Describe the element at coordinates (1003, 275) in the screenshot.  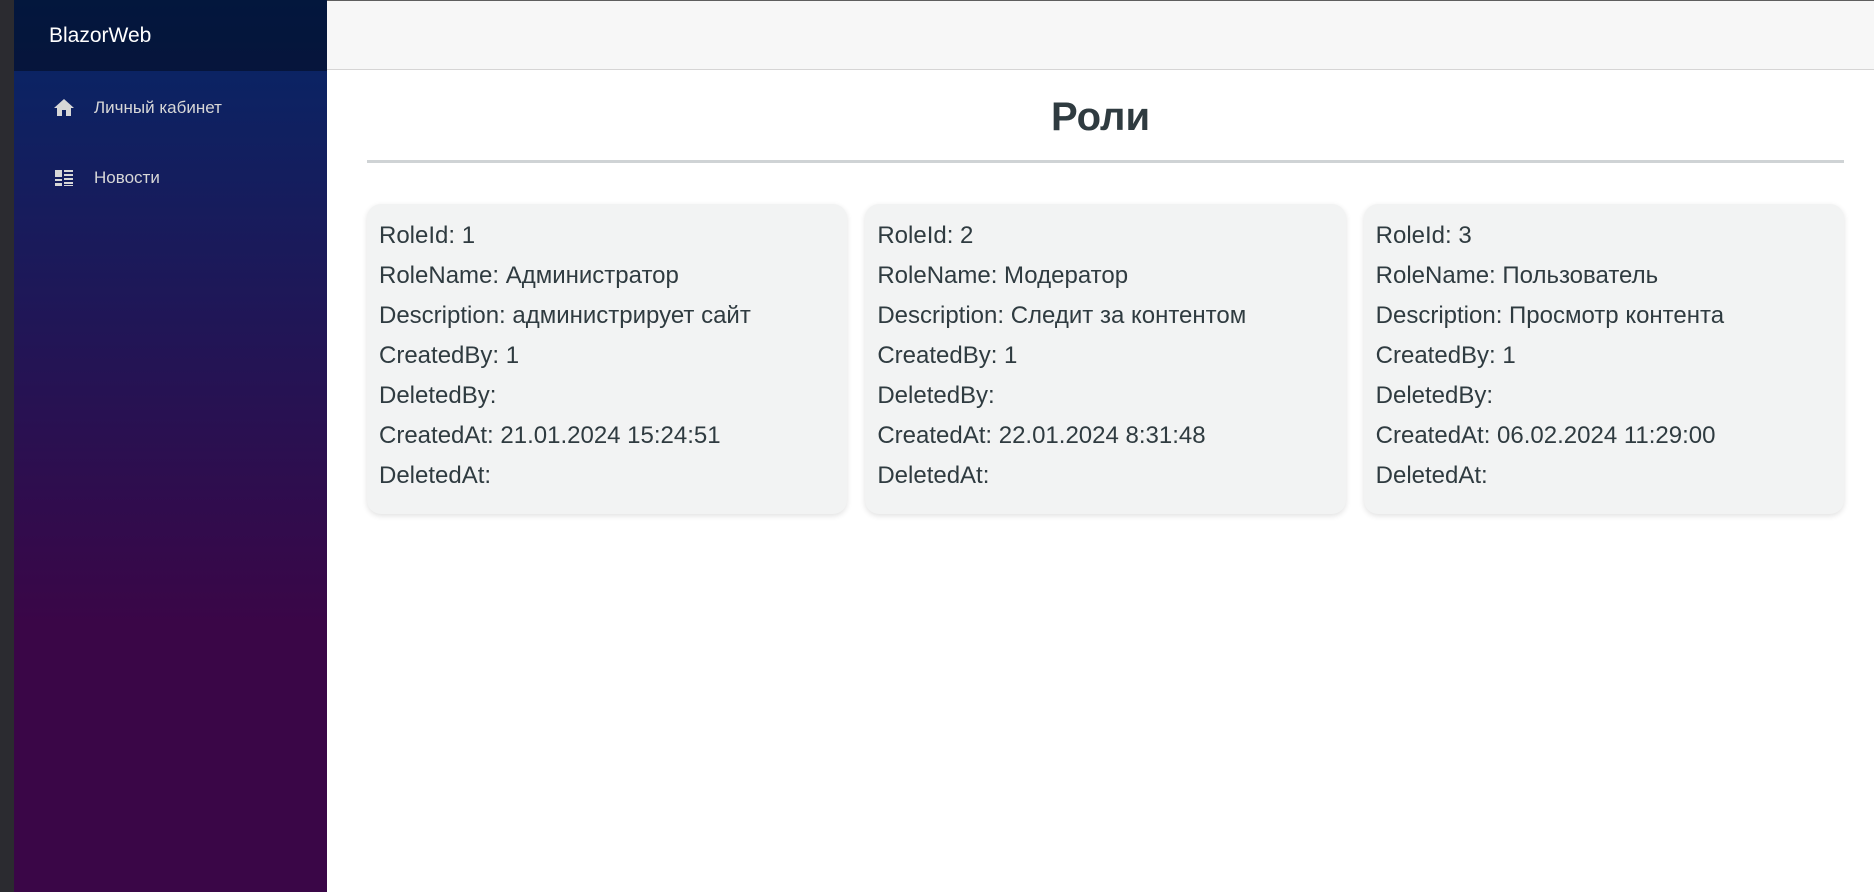
I see `role-name: RoleName: Модератор` at that location.